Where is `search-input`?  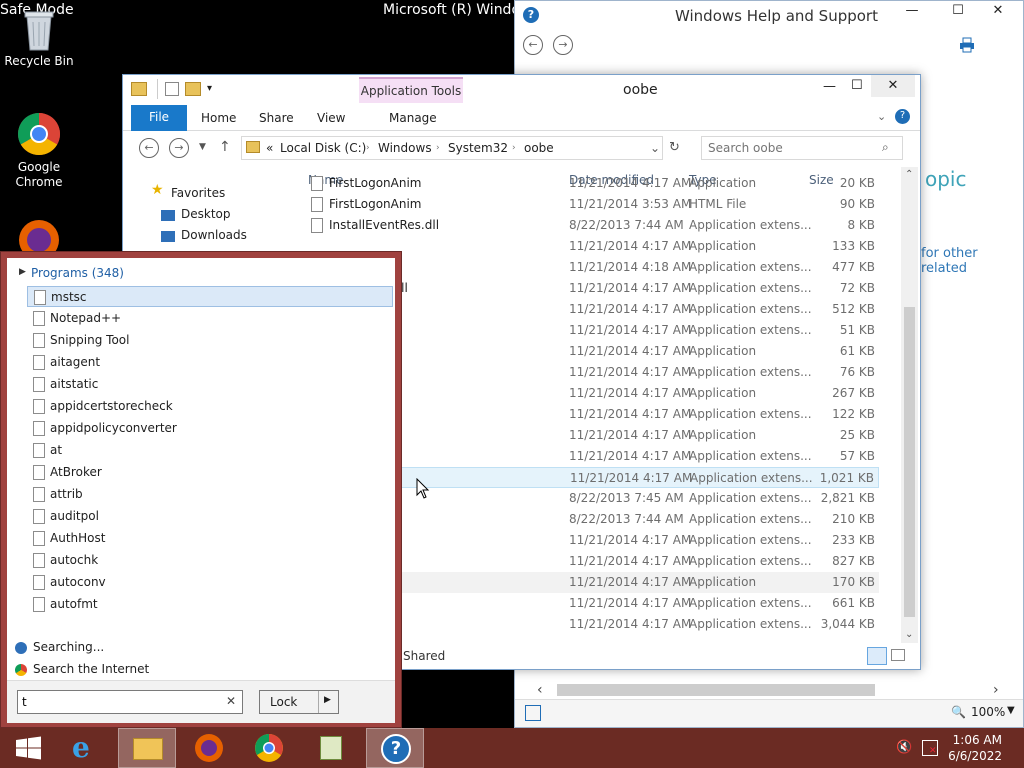
search-input is located at coordinates (793, 148).